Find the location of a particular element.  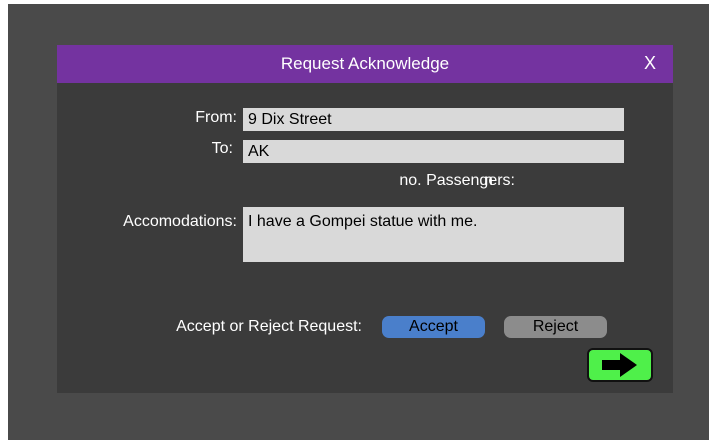

to-label: To: is located at coordinates (222, 148).